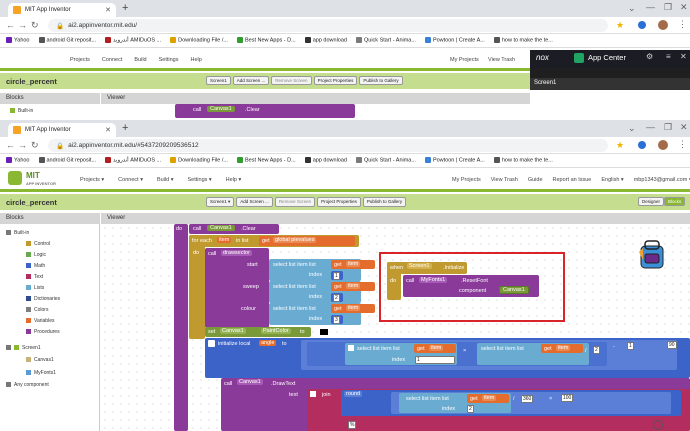 This screenshot has width=690, height=431. Describe the element at coordinates (21, 111) in the screenshot. I see `back-builtin: Built-in` at that location.